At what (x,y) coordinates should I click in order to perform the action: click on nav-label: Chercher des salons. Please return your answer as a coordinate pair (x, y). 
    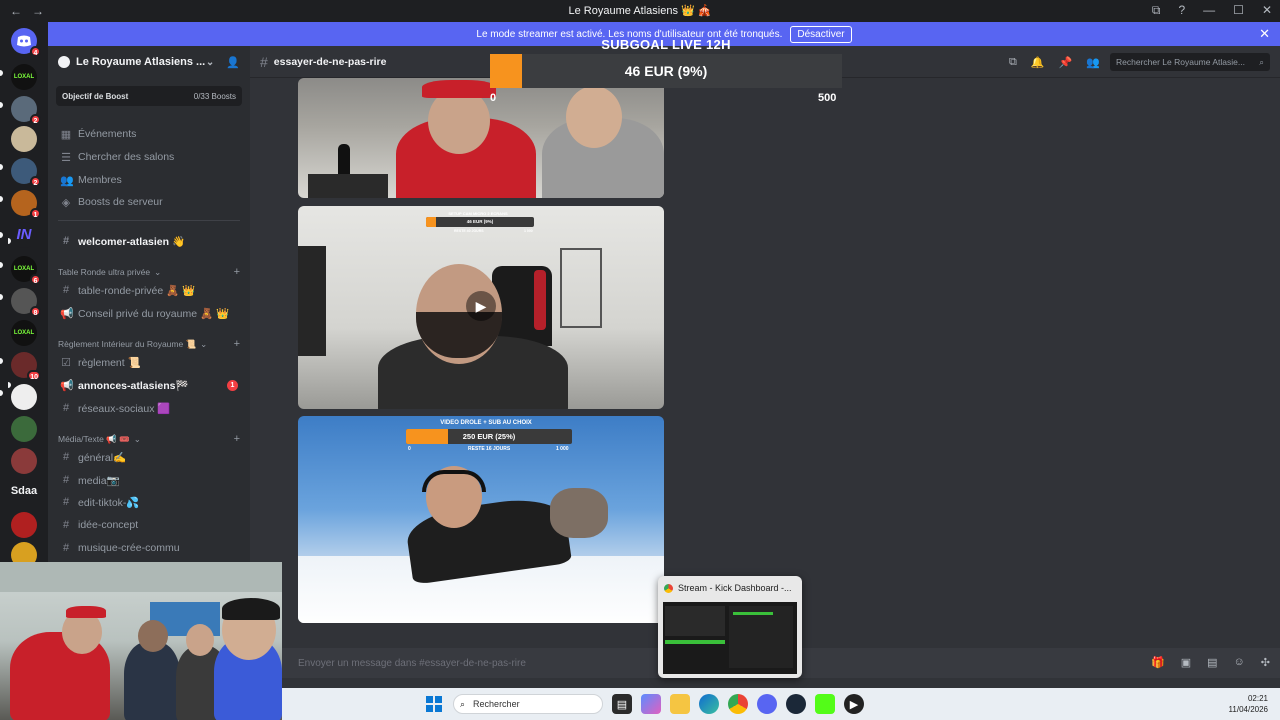
    Looking at the image, I should click on (126, 157).